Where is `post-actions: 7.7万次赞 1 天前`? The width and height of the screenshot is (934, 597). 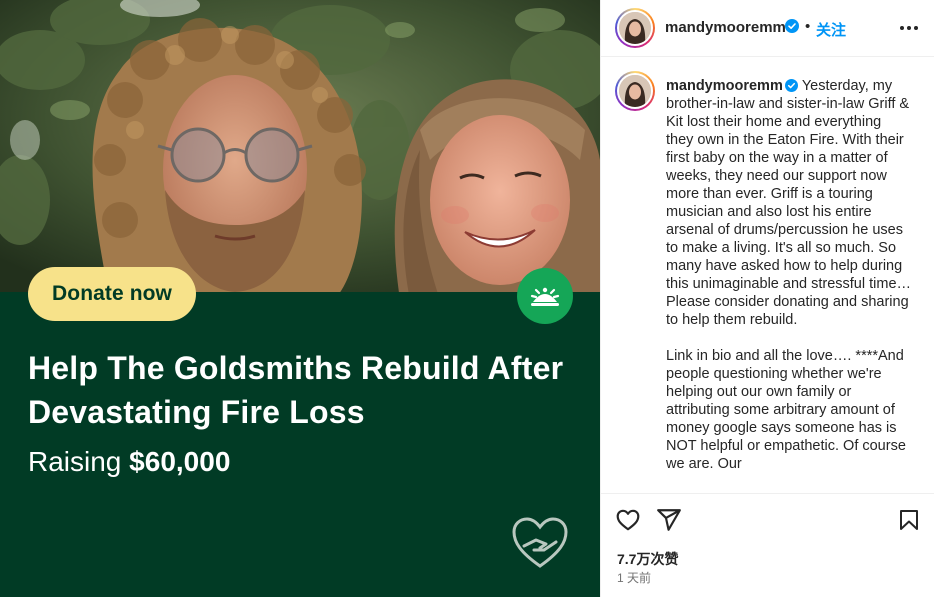
post-actions: 7.7万次赞 1 天前 is located at coordinates (767, 545).